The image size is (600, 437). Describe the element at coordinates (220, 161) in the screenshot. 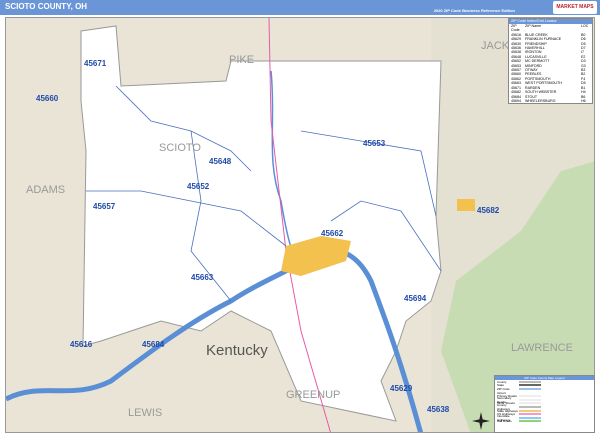

I see `zip-label-45648: 45648` at that location.